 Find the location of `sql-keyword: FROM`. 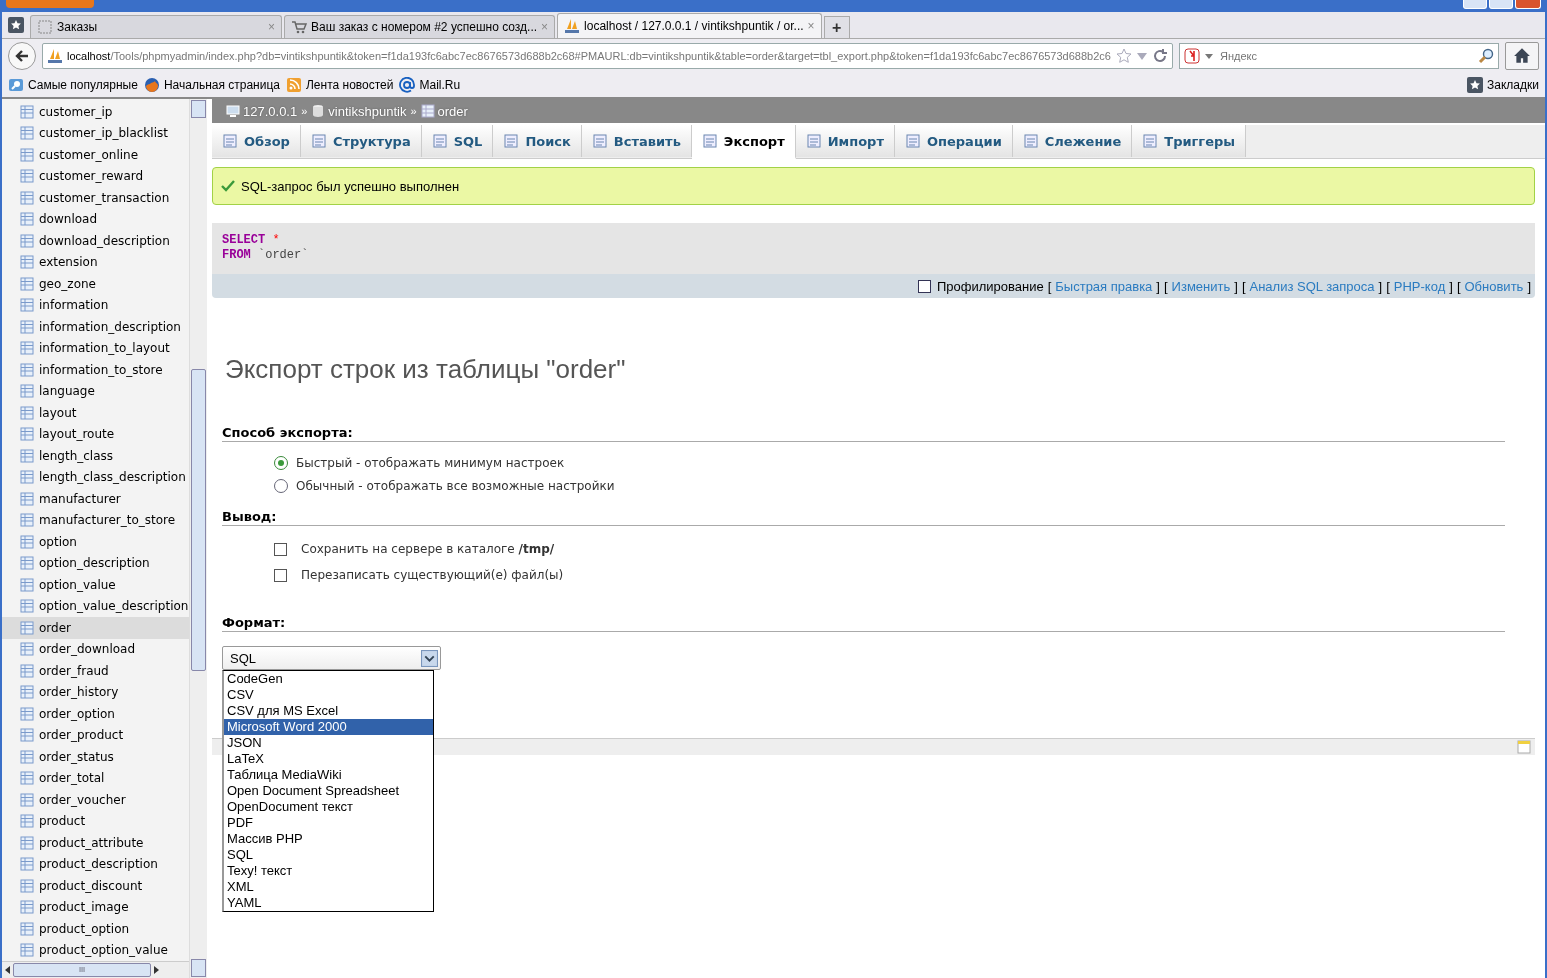

sql-keyword: FROM is located at coordinates (236, 255).